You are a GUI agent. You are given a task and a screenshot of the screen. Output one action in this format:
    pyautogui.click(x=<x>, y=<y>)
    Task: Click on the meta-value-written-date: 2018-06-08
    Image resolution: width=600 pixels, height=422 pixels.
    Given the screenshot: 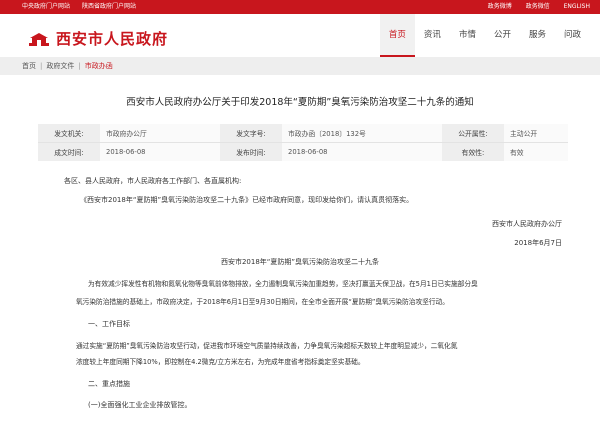 What is the action you would take?
    pyautogui.click(x=160, y=151)
    